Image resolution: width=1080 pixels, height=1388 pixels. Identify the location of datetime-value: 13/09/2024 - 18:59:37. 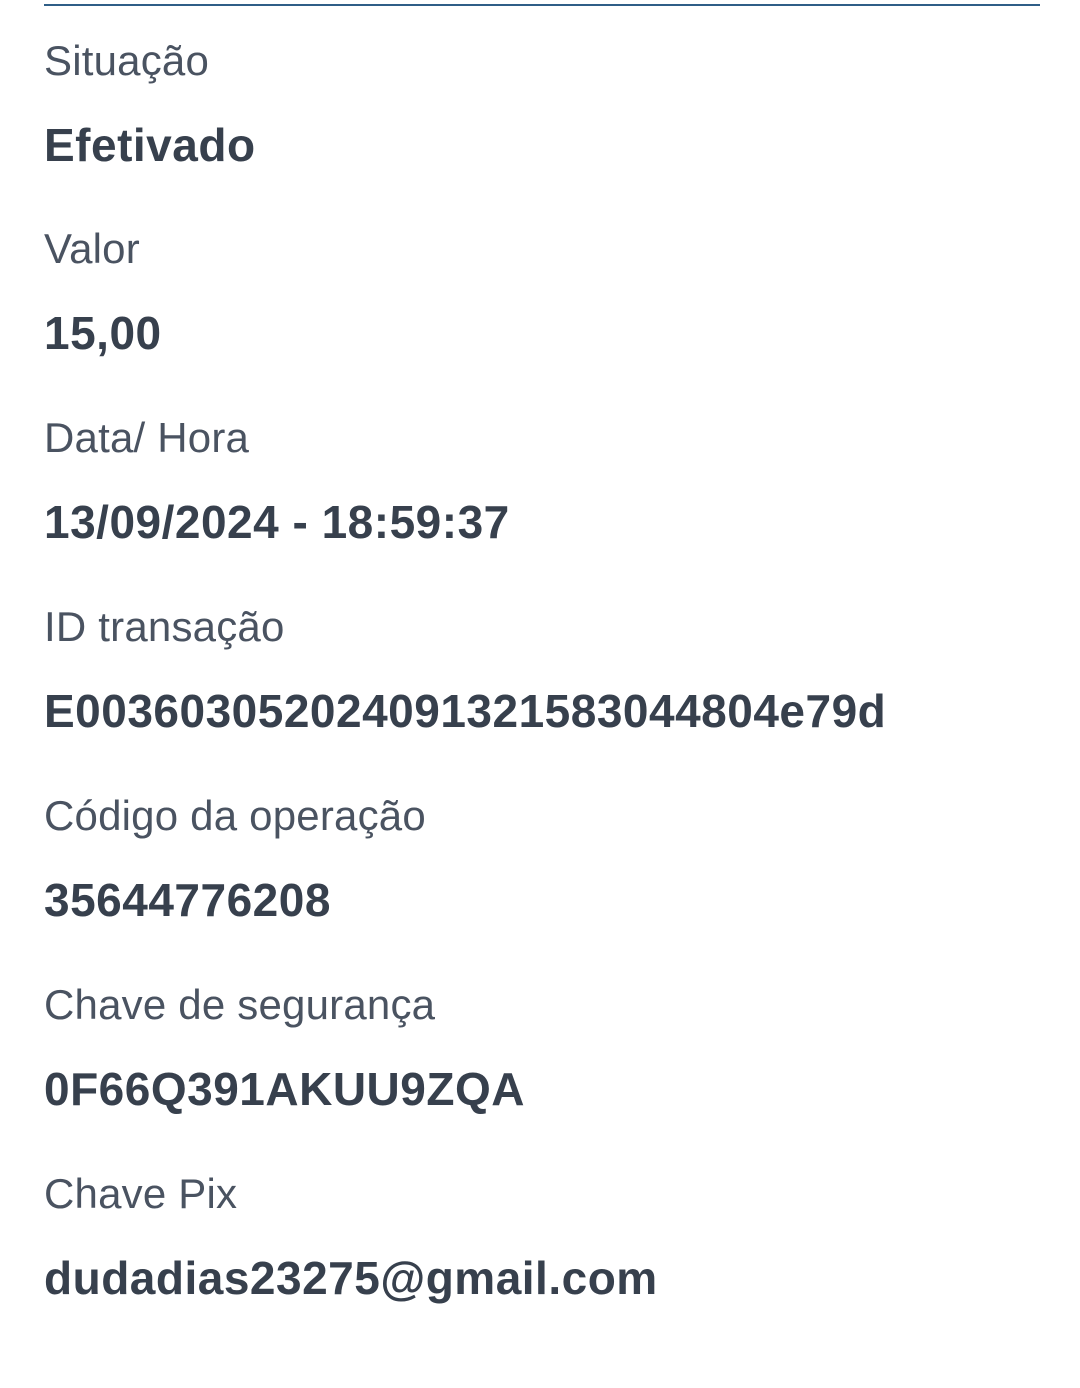
(277, 522).